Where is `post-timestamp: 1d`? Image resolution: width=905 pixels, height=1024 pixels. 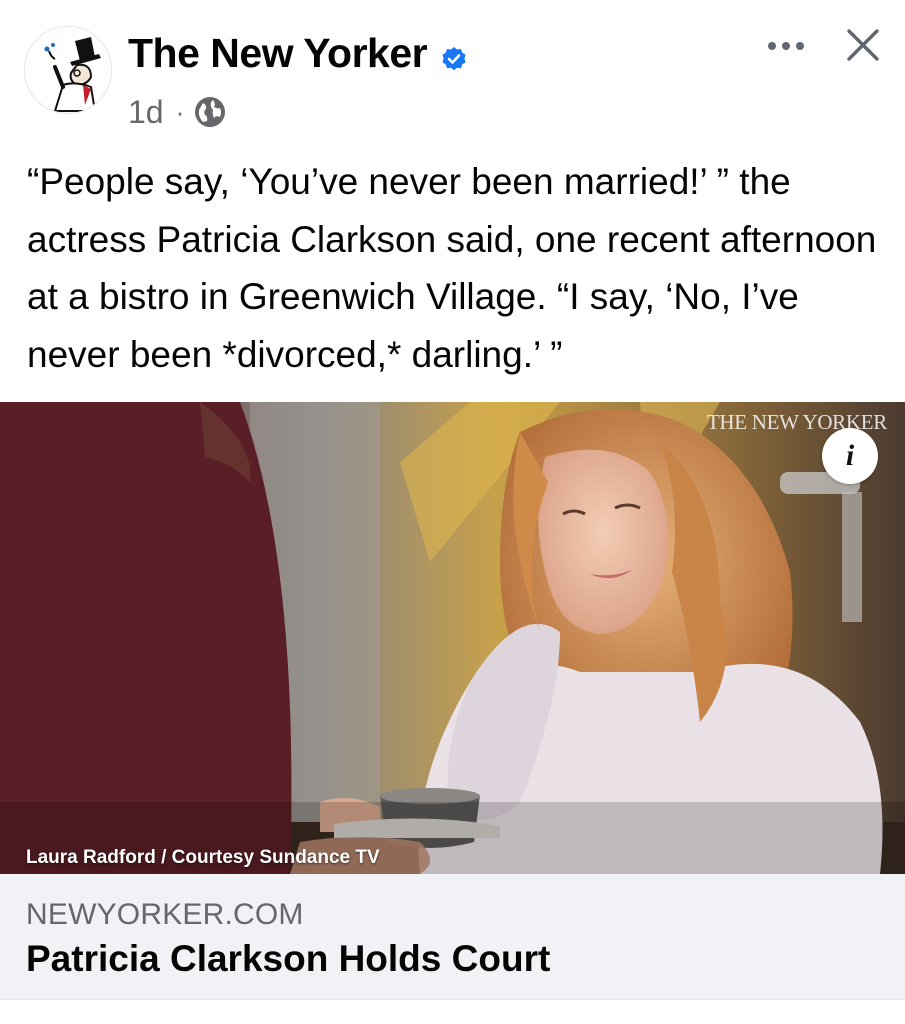
post-timestamp: 1d is located at coordinates (146, 112).